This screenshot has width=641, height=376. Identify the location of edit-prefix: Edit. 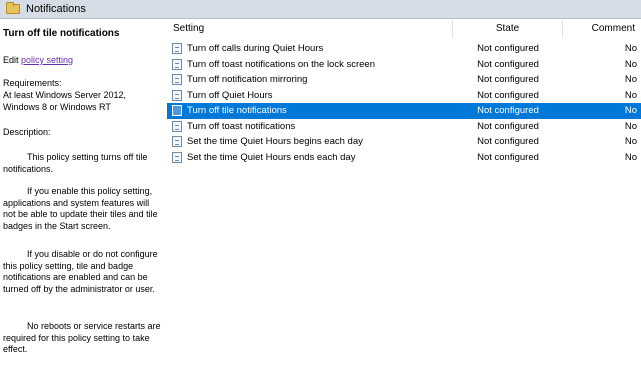
(12, 60).